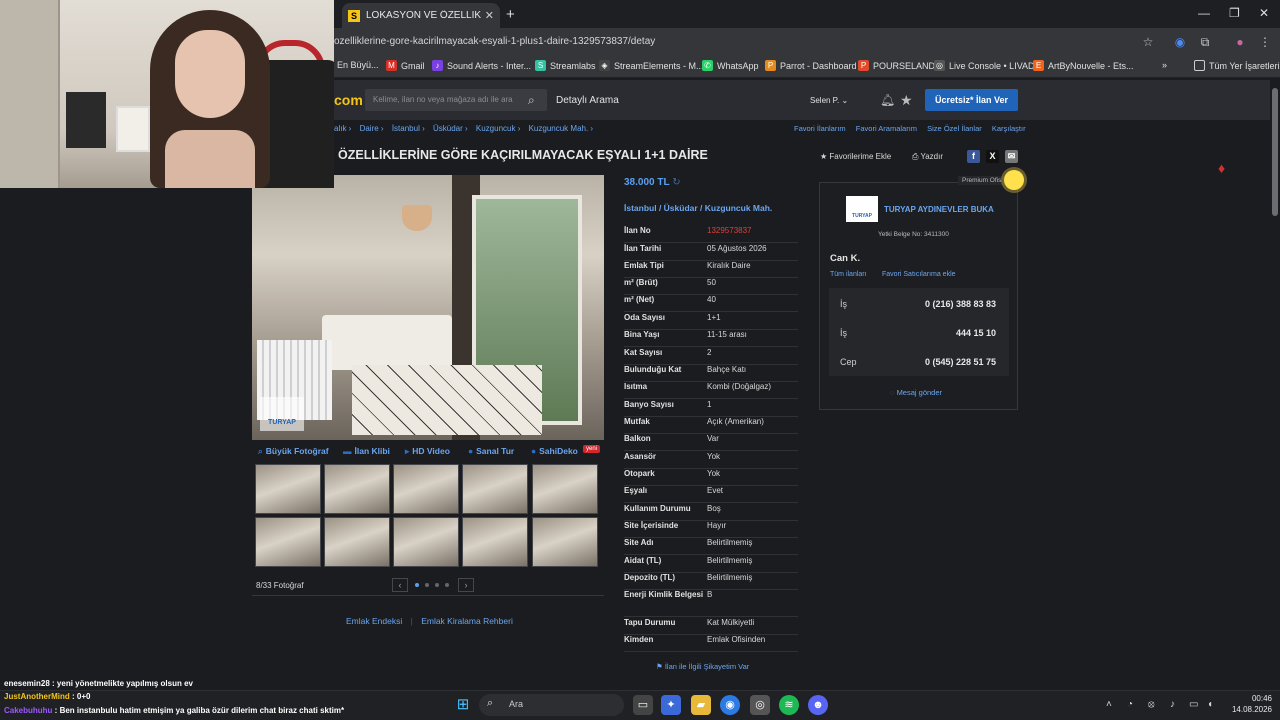  I want to click on tab-big-photo: ⌕ Büyük Fotoğraf, so click(293, 451).